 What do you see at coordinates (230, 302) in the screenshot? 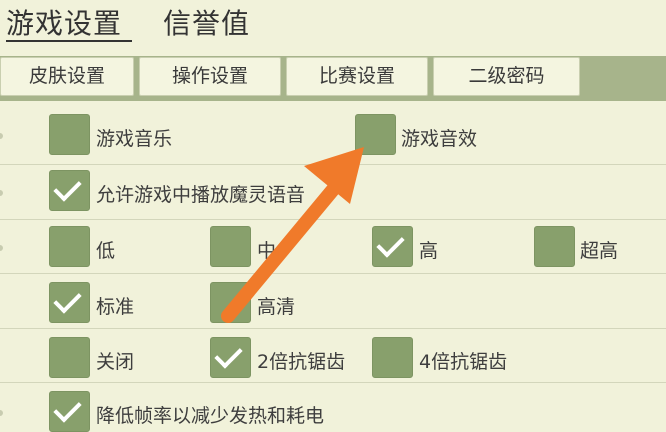
I see `resolution-hd-checkbox` at bounding box center [230, 302].